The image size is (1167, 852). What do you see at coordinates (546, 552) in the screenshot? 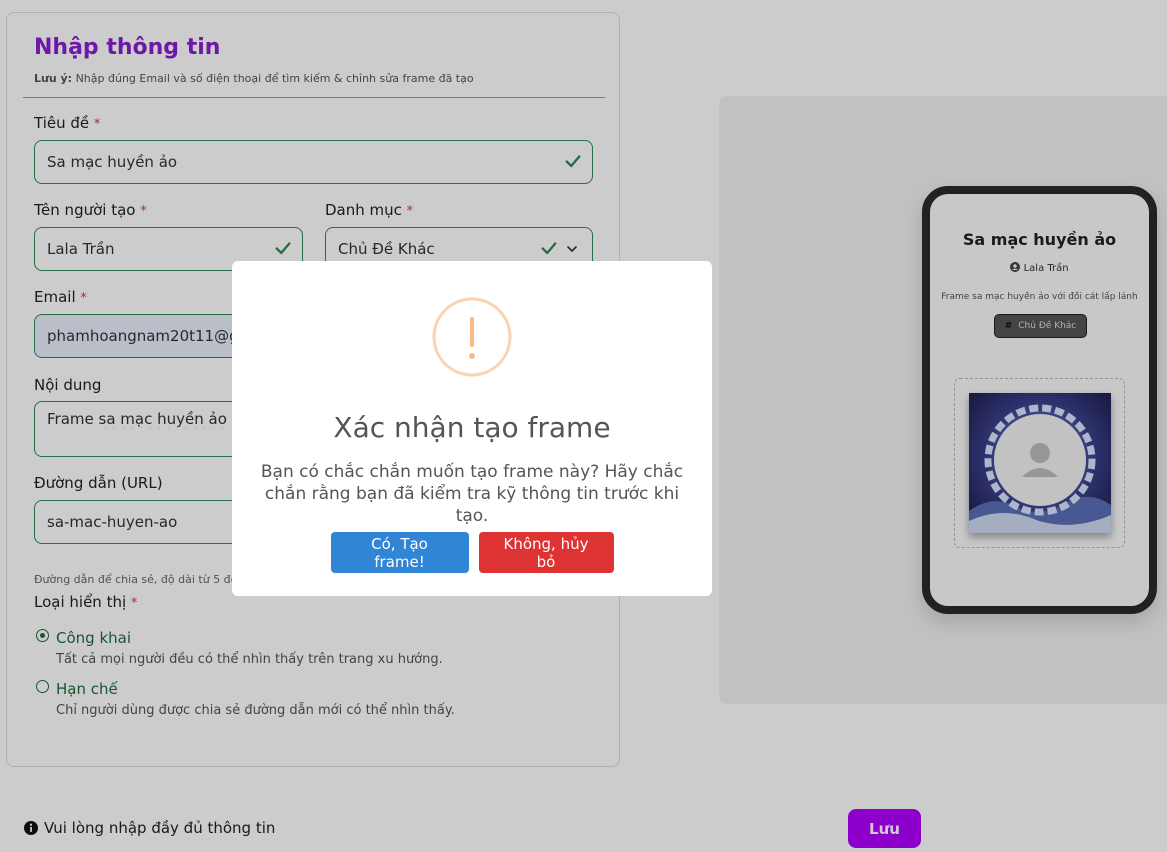
I see `cancel-button: Không, hủy bỏ` at bounding box center [546, 552].